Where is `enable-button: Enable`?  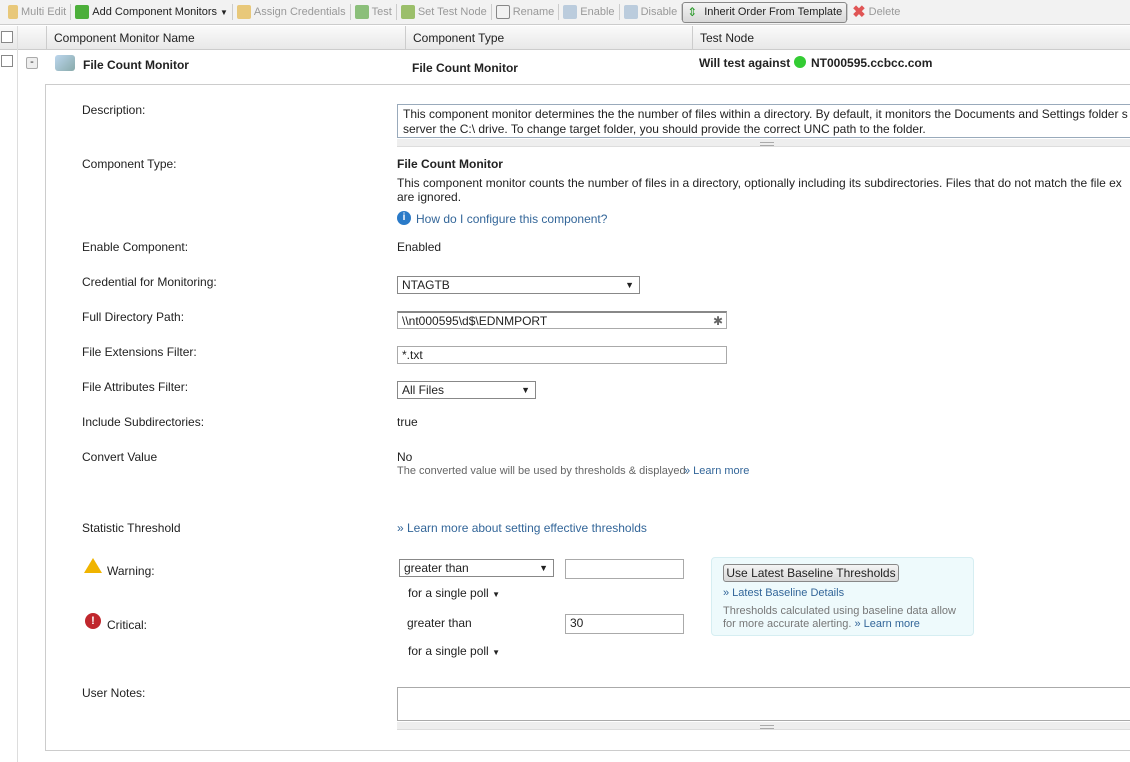 enable-button: Enable is located at coordinates (588, 12).